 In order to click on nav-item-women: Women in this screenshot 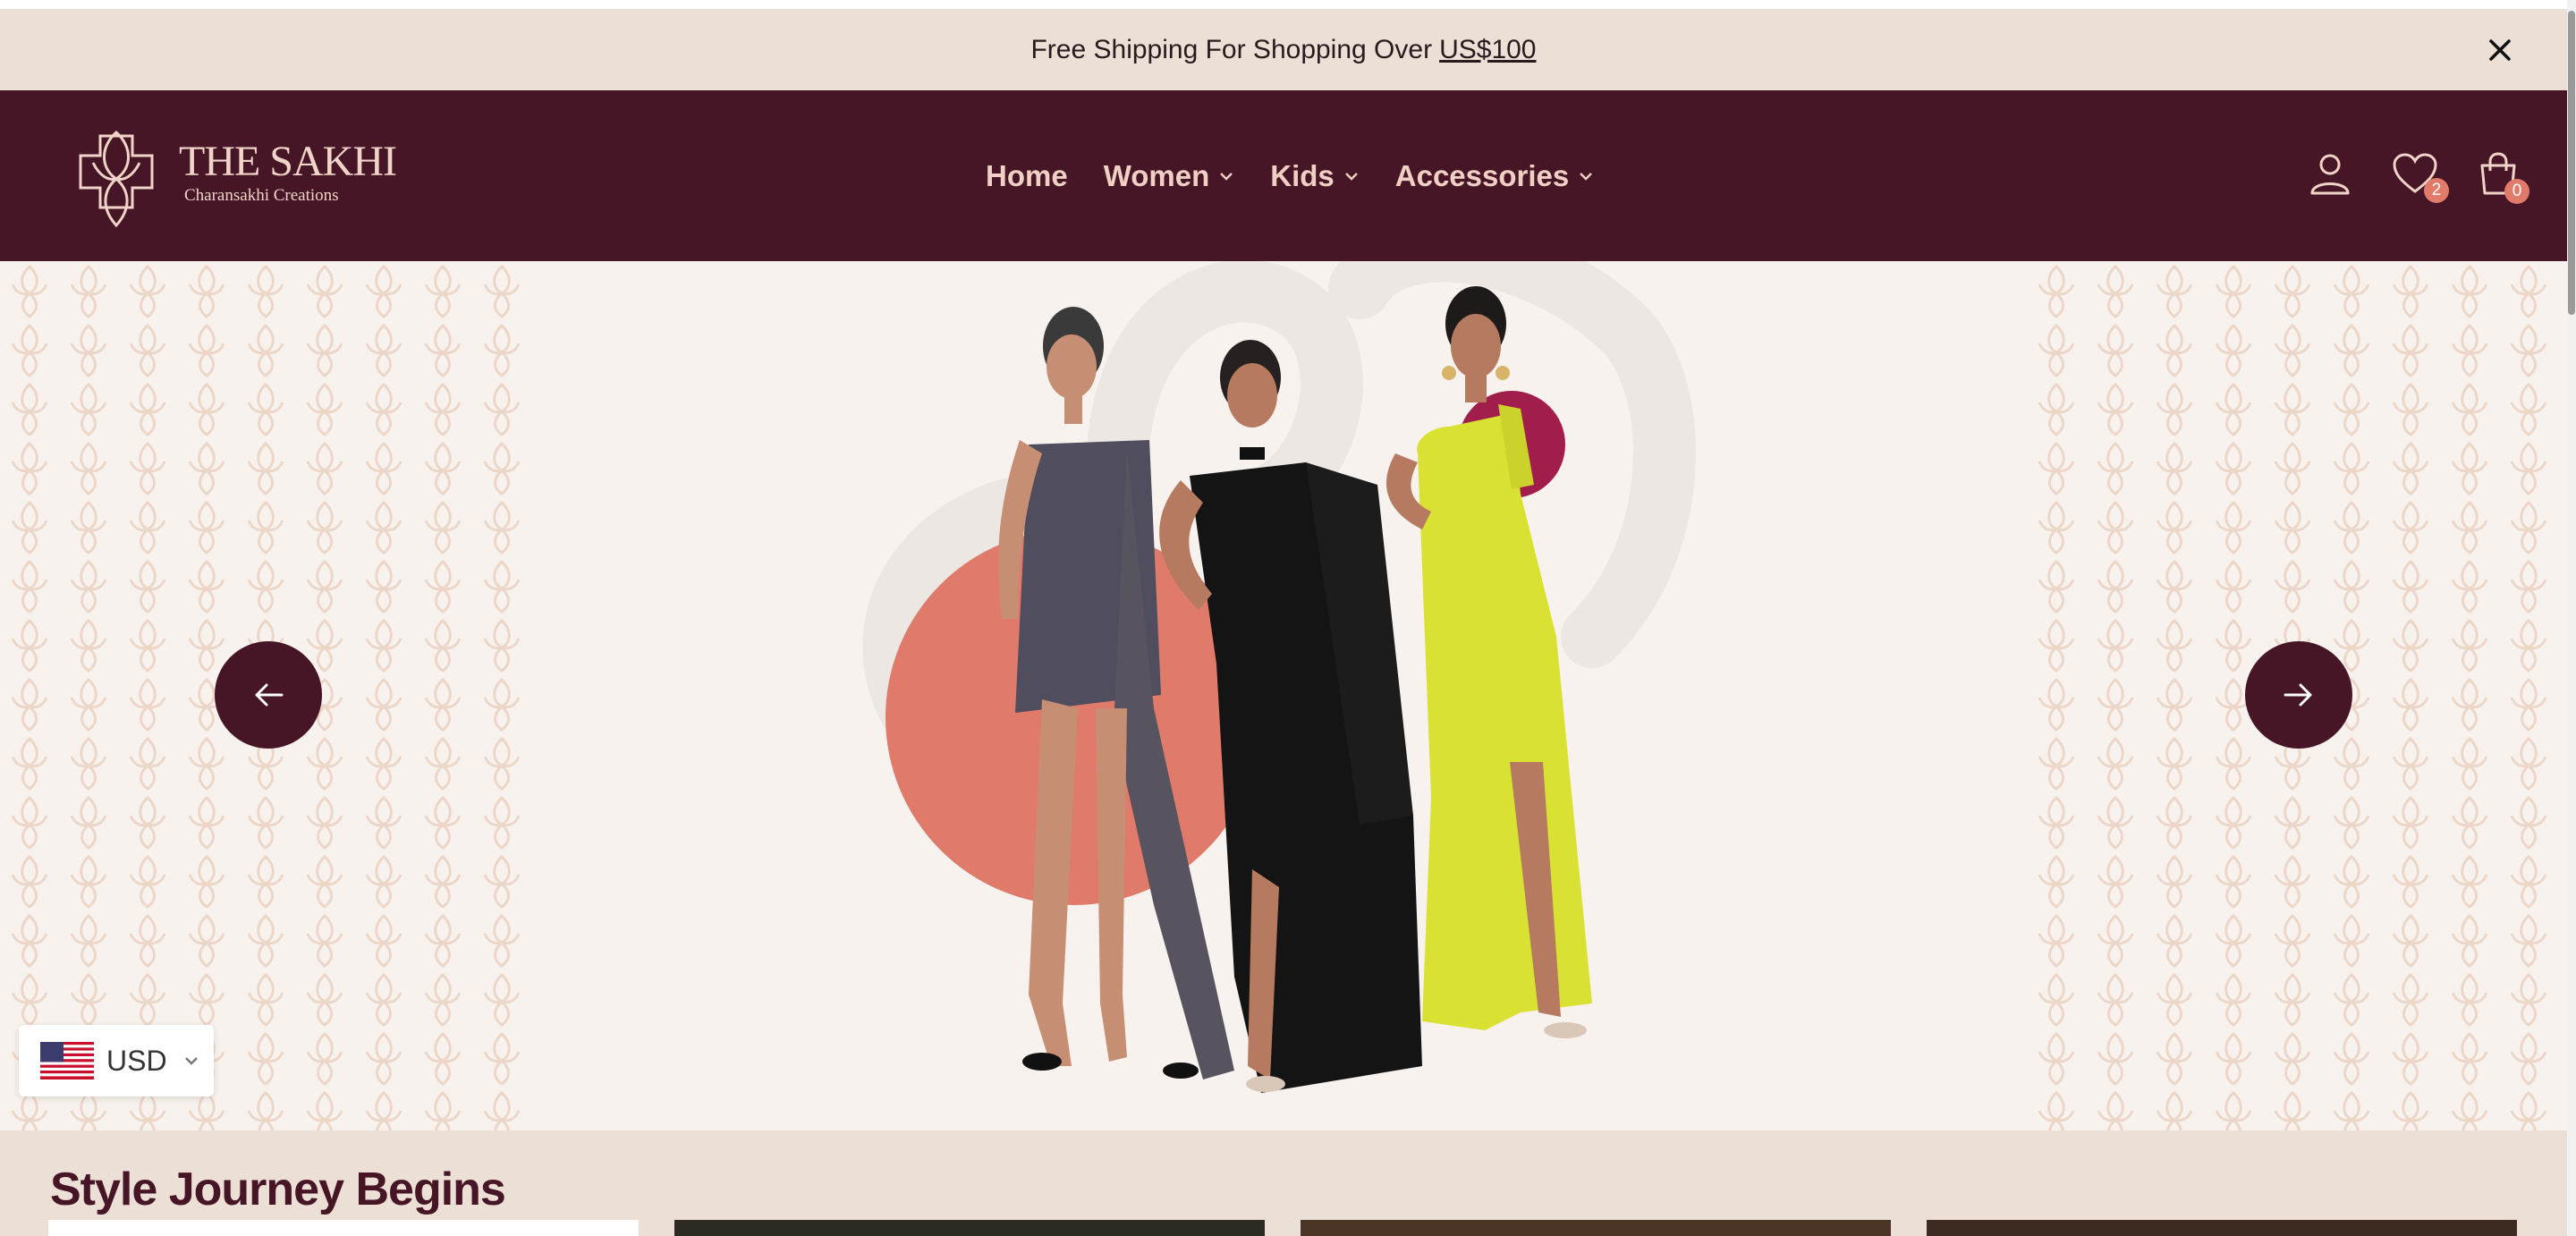, I will do `click(1169, 176)`.